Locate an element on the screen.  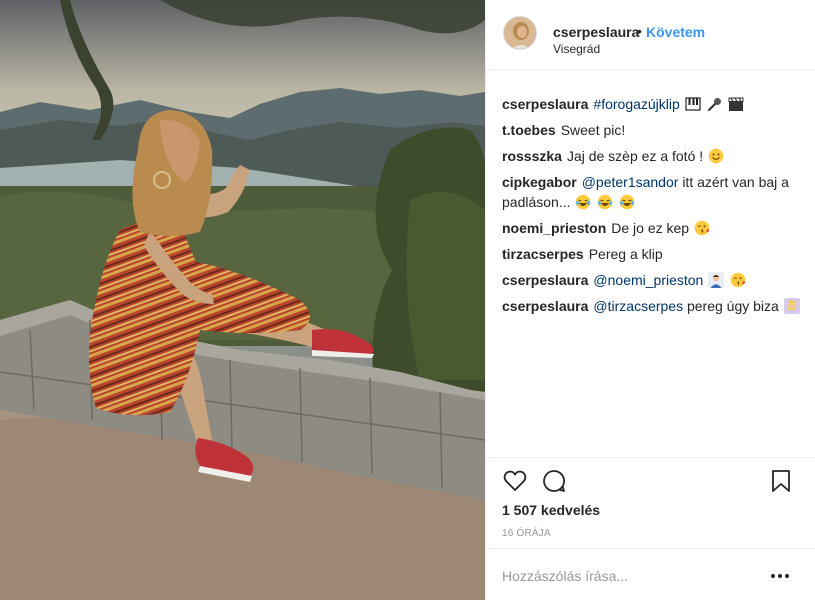
post-username: cserpeslaura is located at coordinates (596, 32).